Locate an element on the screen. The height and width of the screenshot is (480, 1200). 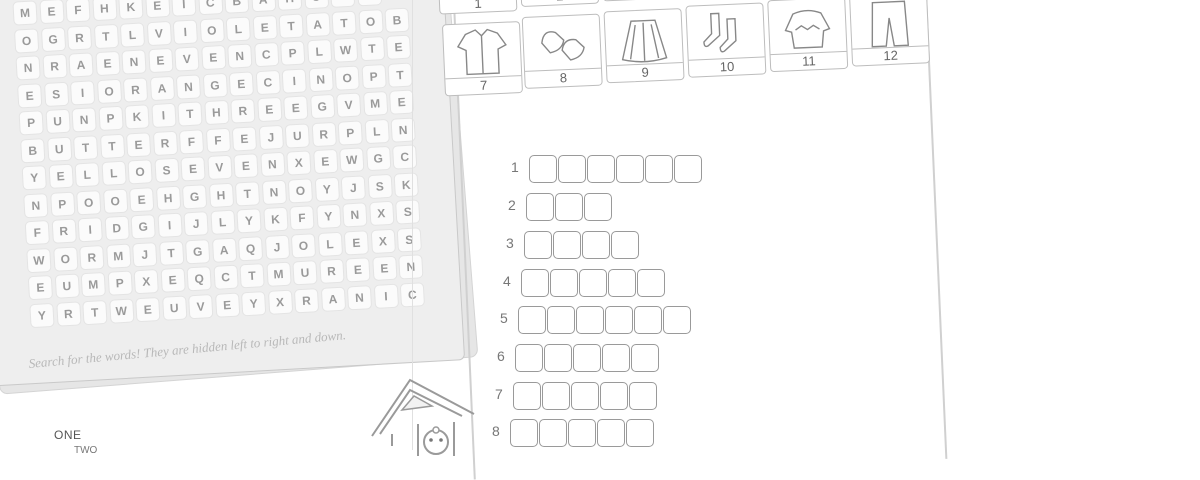
grid-letter: B is located at coordinates (396, 19).